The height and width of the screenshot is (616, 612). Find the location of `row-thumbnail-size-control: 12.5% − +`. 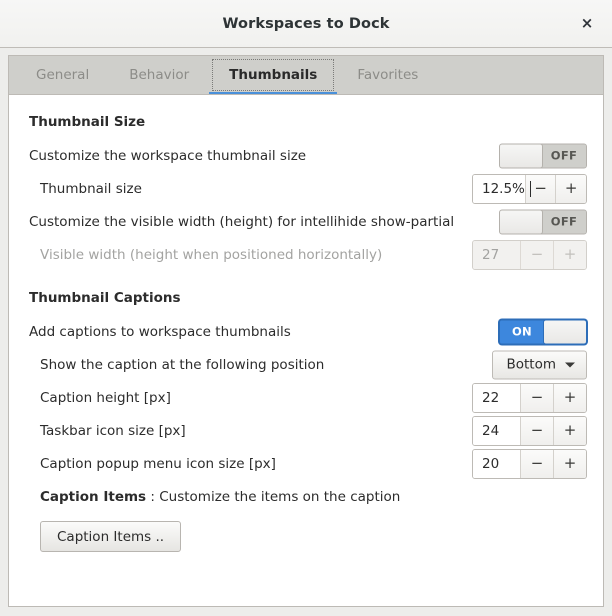

row-thumbnail-size-control: 12.5% − + is located at coordinates (529, 188).